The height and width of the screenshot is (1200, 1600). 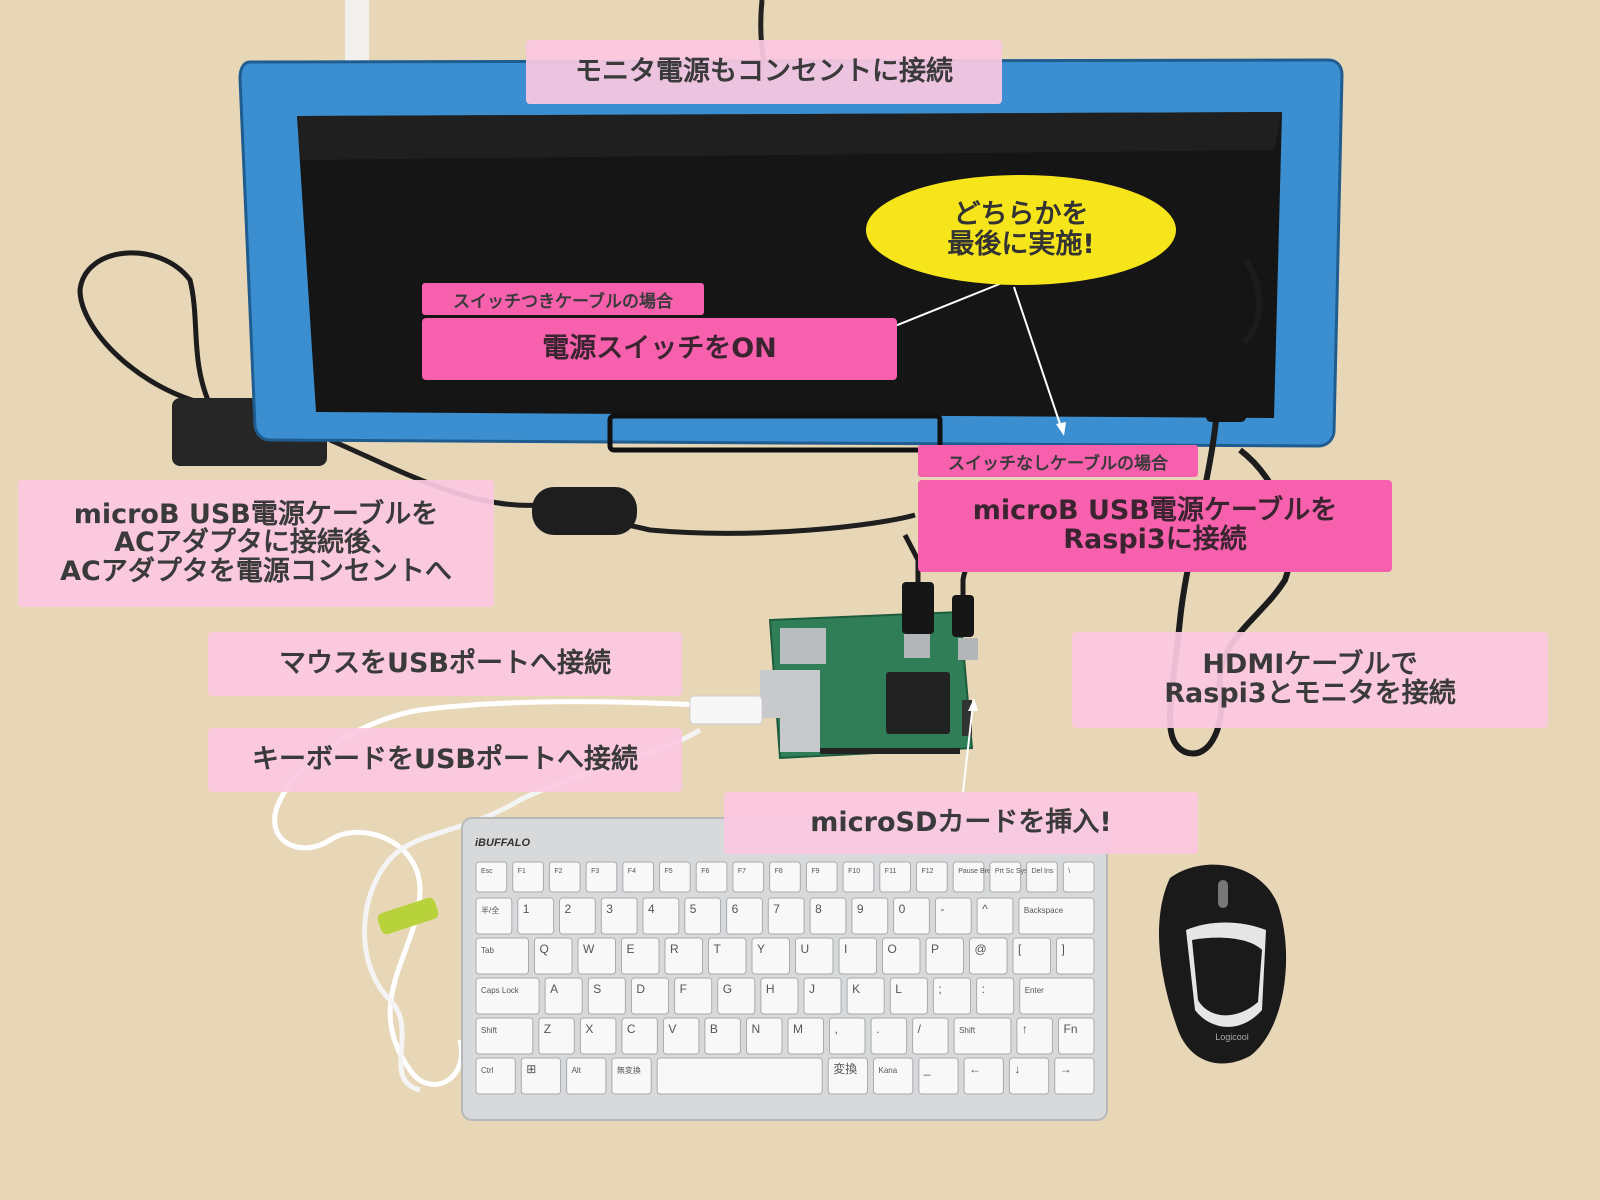 What do you see at coordinates (1310, 680) in the screenshot?
I see `label-hdmi: HDMIケーブルで Raspi3とモニタを接続` at bounding box center [1310, 680].